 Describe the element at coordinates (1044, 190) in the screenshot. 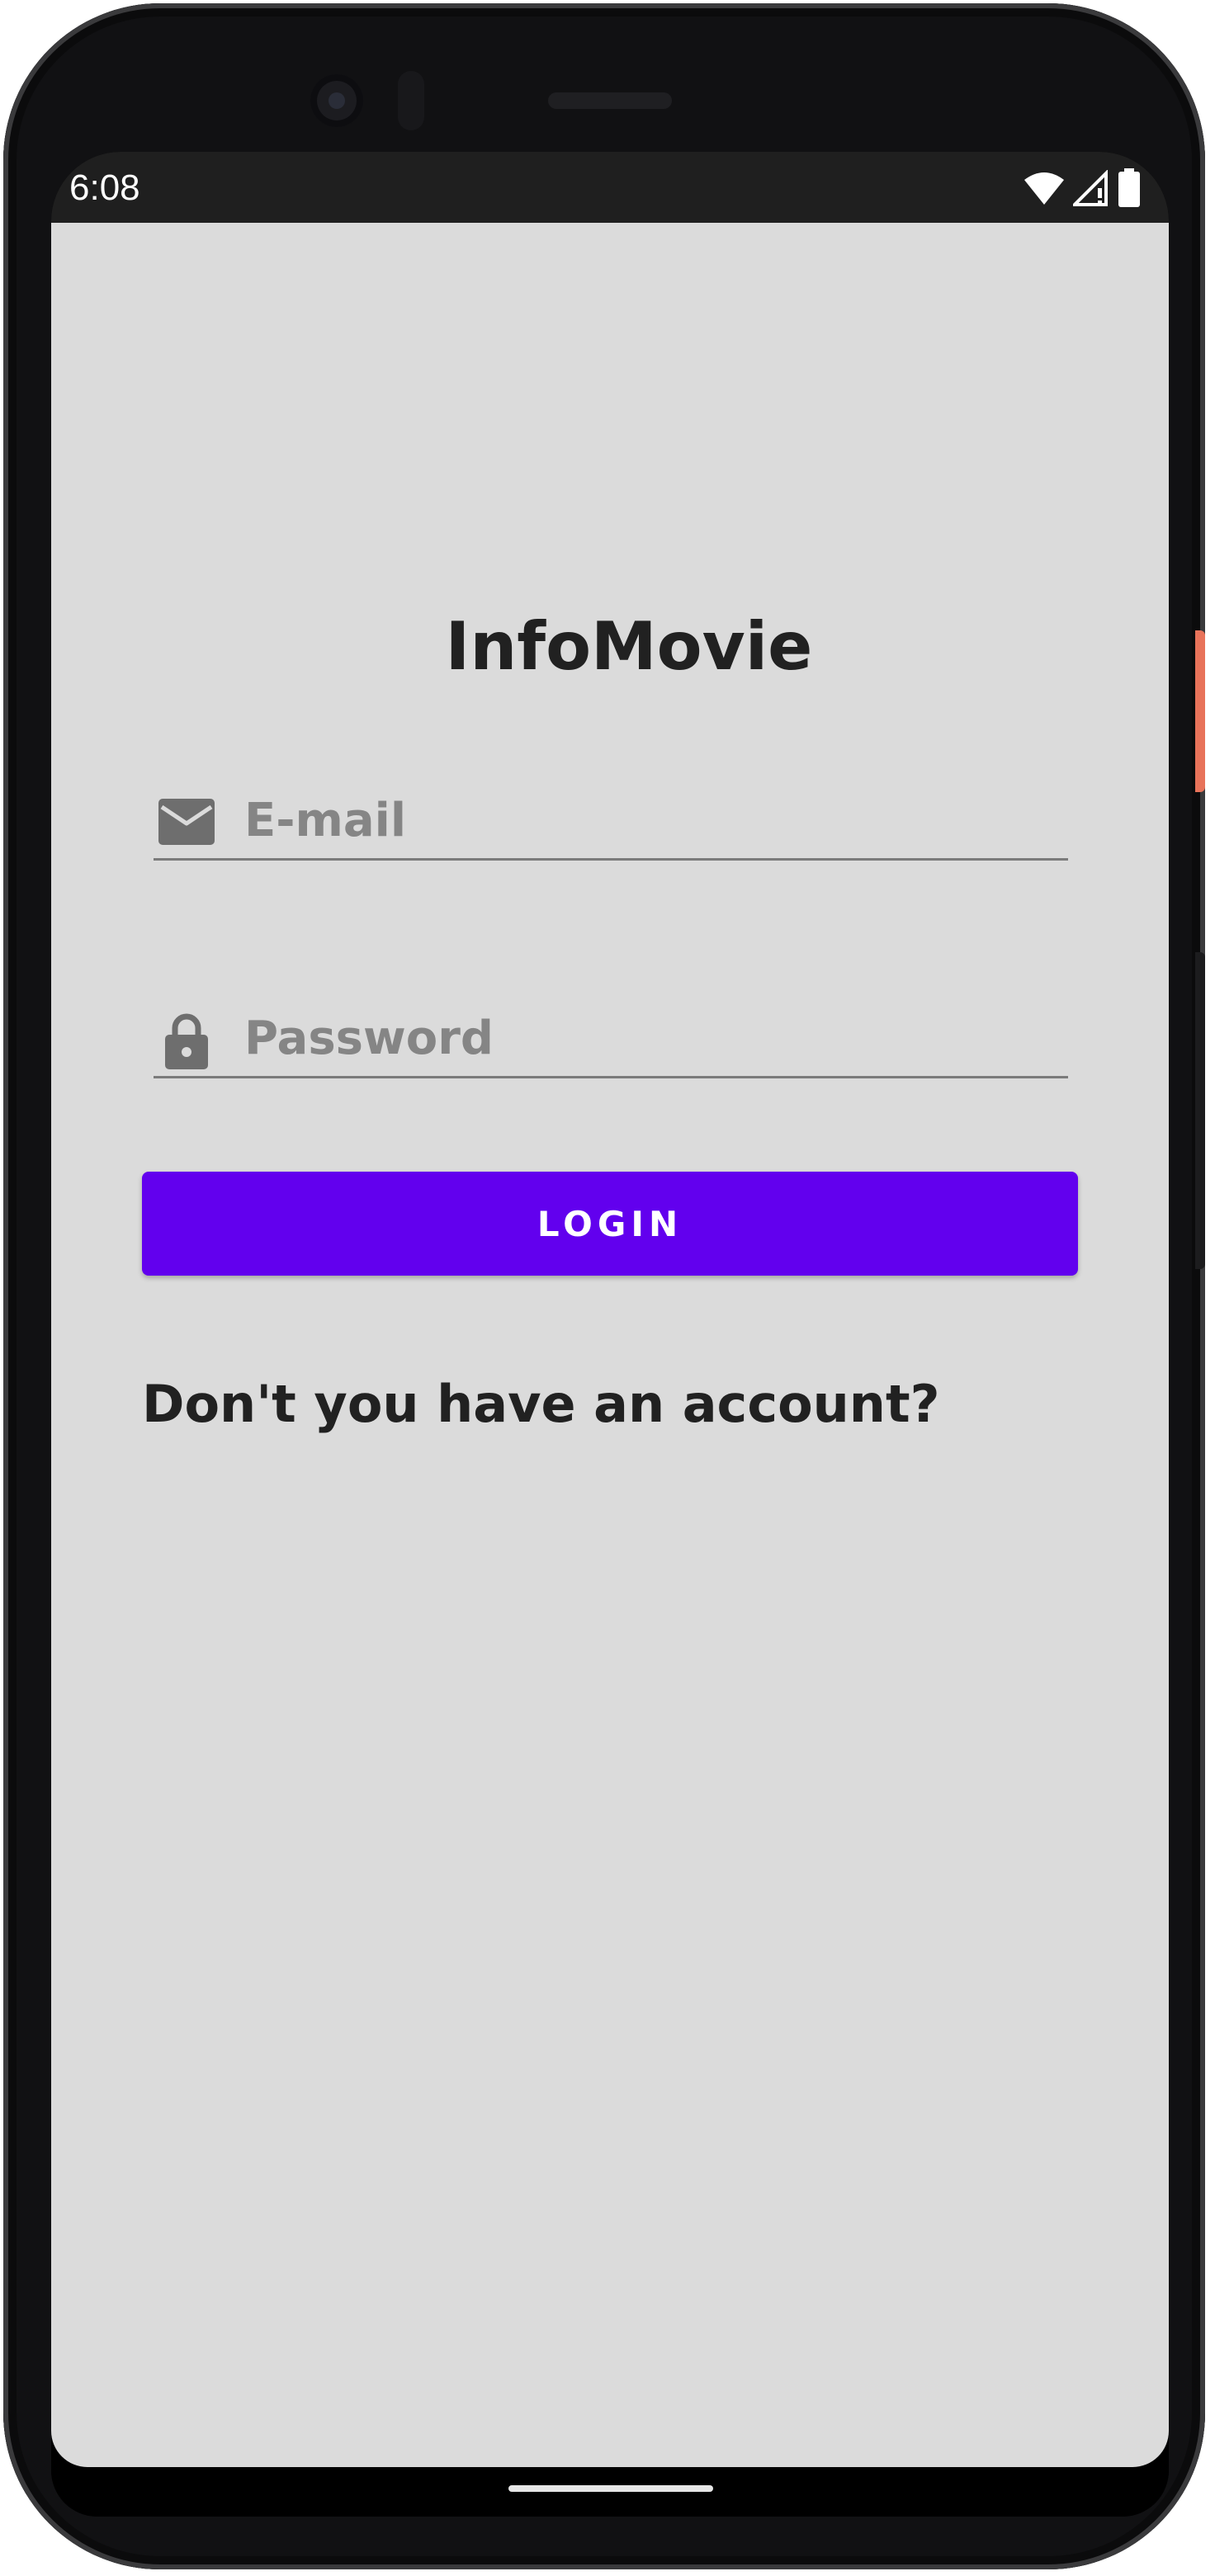

I see `wifi-icon` at that location.